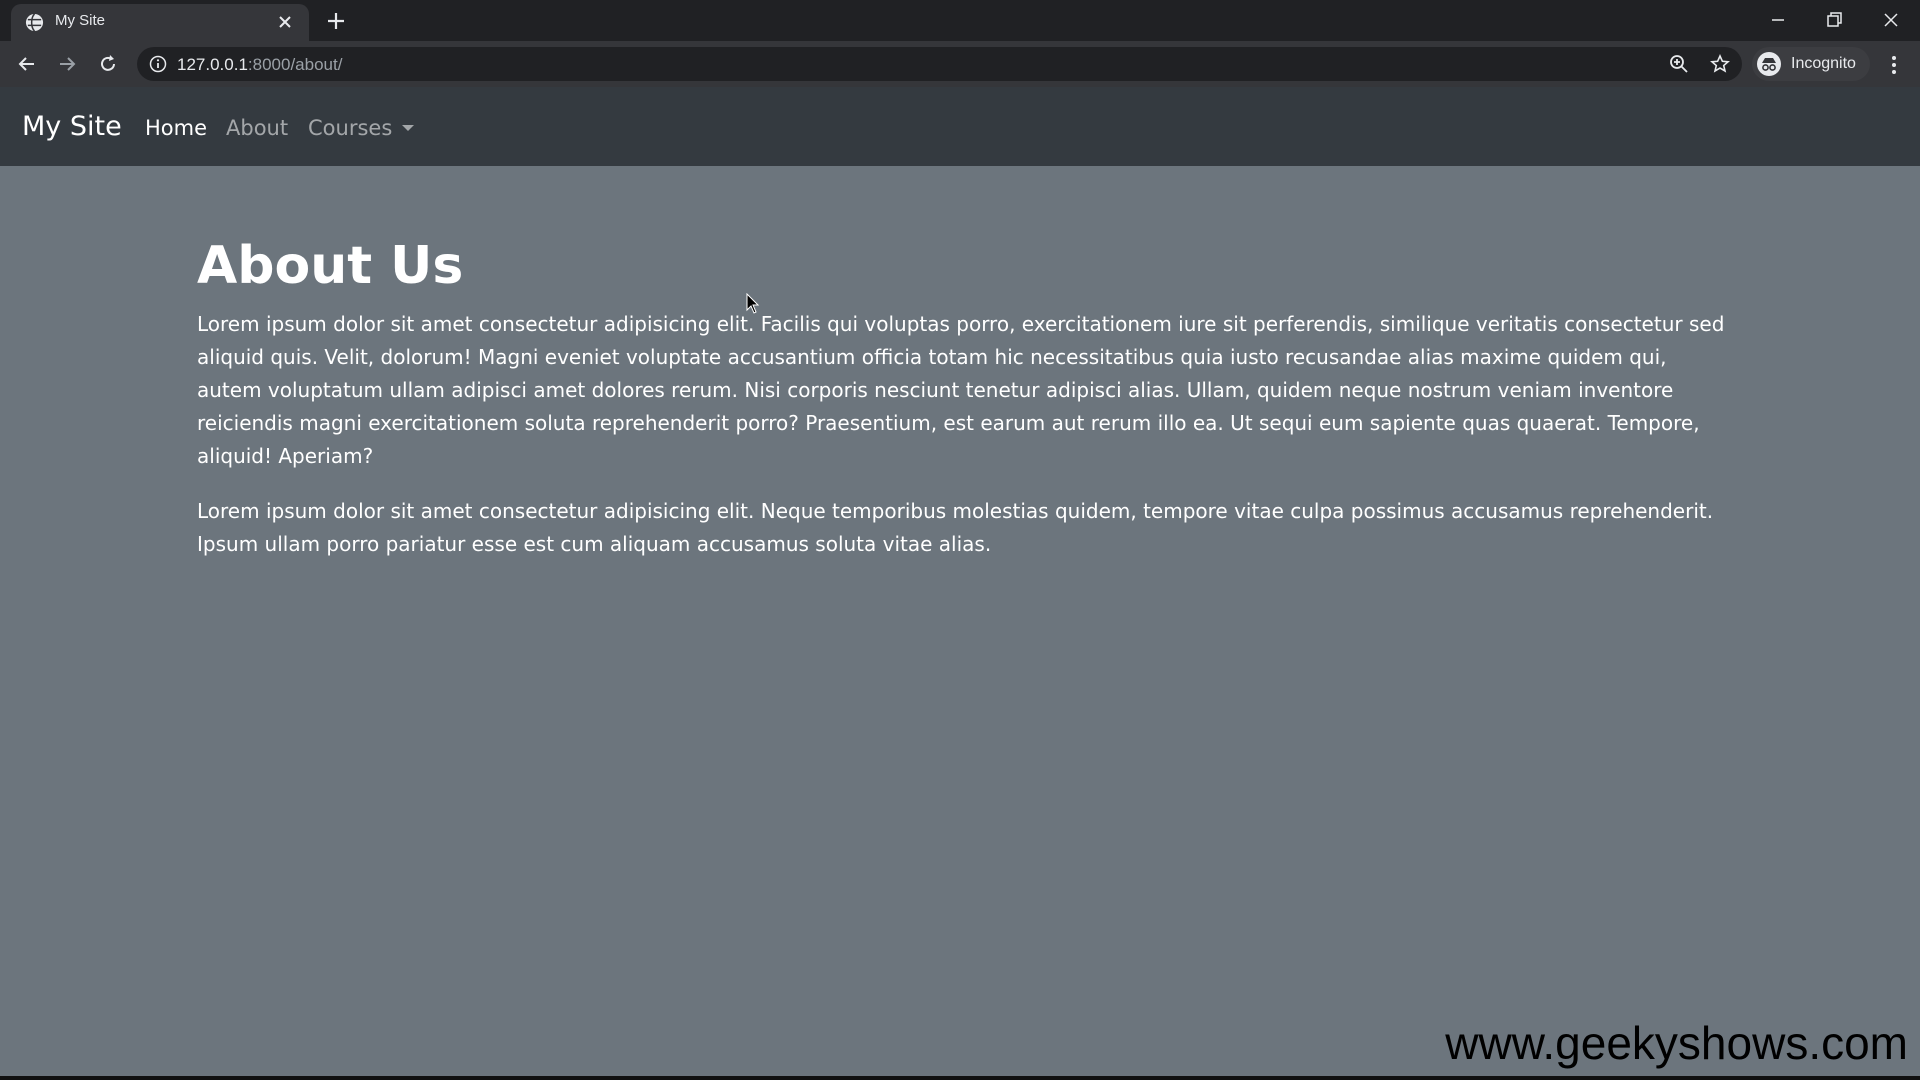 The height and width of the screenshot is (1080, 1920). I want to click on caret-down-icon, so click(408, 128).